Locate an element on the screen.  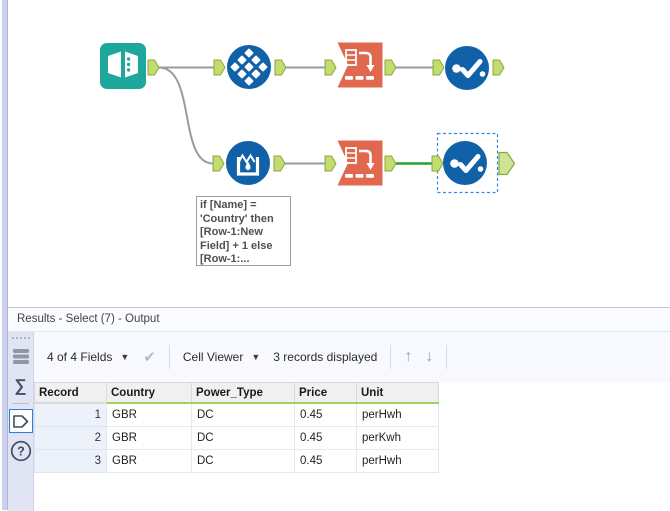
fields-dropdown-label: 4 of 4 Fields is located at coordinates (80, 357).